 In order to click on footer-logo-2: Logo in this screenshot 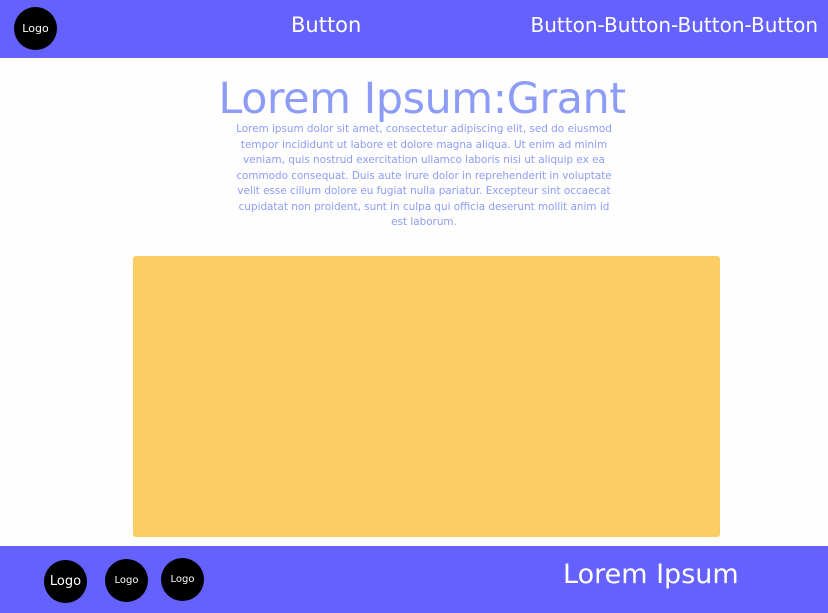, I will do `click(126, 580)`.